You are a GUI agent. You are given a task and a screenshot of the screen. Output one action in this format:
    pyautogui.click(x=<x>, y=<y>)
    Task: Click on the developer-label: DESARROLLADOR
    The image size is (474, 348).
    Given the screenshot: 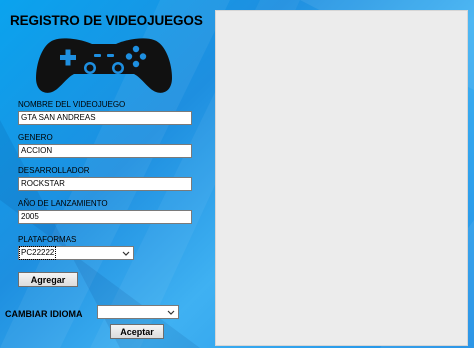 What is the action you would take?
    pyautogui.click(x=54, y=170)
    